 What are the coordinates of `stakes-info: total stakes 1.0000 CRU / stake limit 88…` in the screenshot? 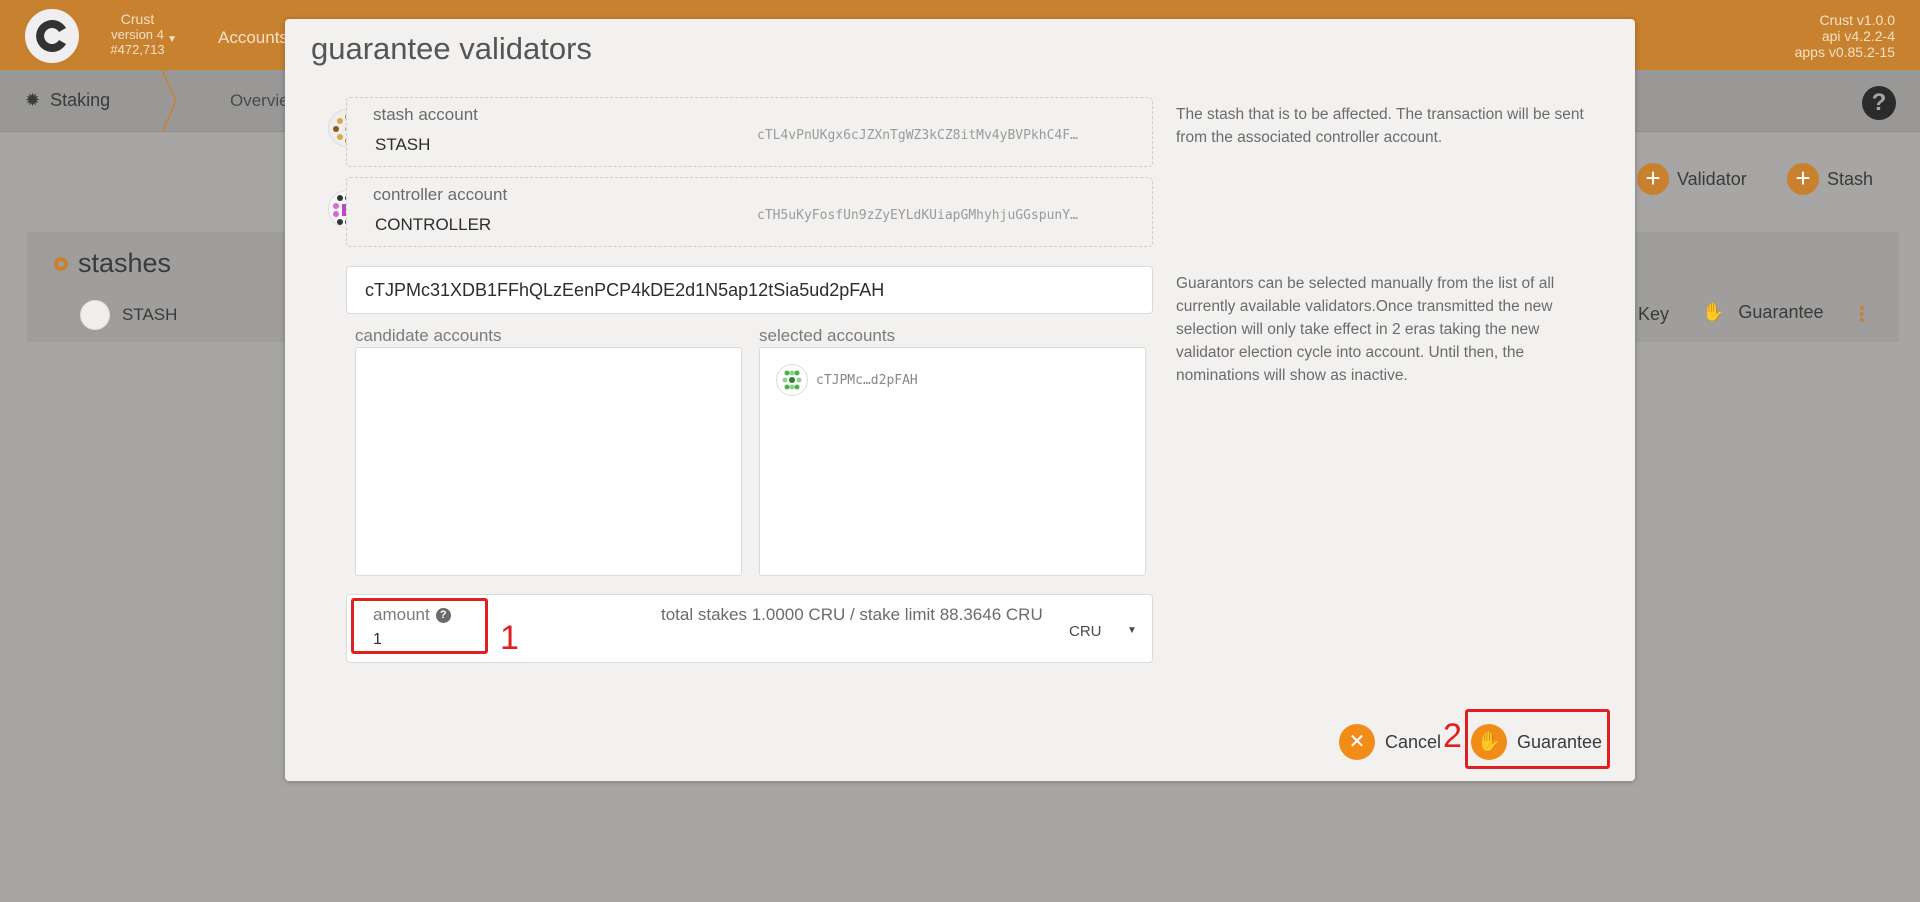 It's located at (852, 614).